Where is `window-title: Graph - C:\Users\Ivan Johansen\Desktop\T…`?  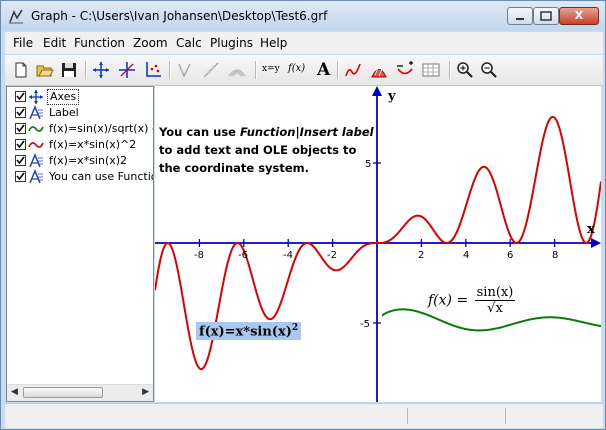
window-title: Graph - C:\Users\Ivan Johansen\Desktop\T… is located at coordinates (179, 16).